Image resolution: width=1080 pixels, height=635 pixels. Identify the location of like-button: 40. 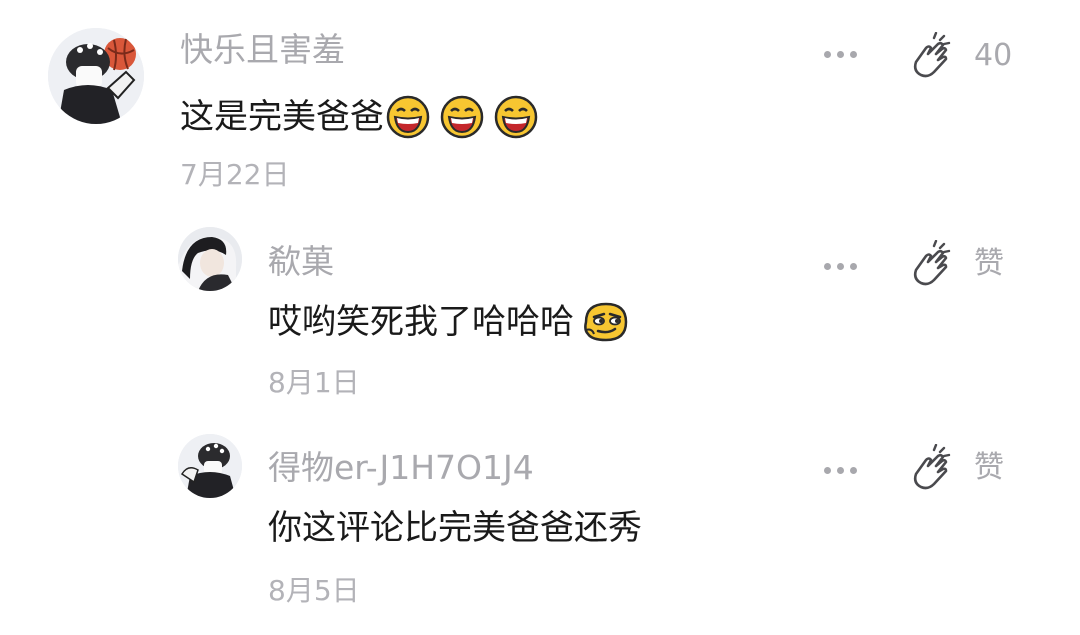
(960, 56).